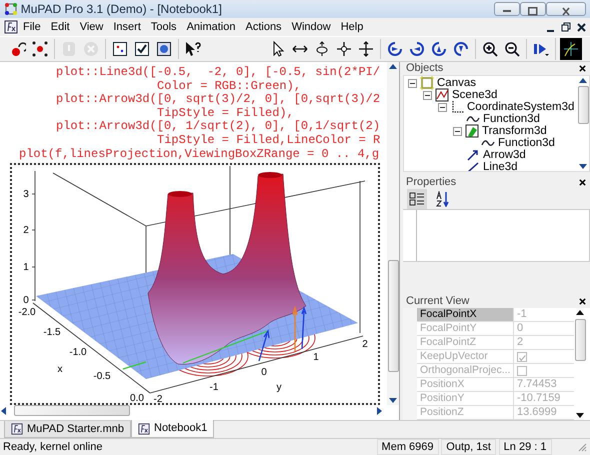  I want to click on rotate-icon, so click(395, 49).